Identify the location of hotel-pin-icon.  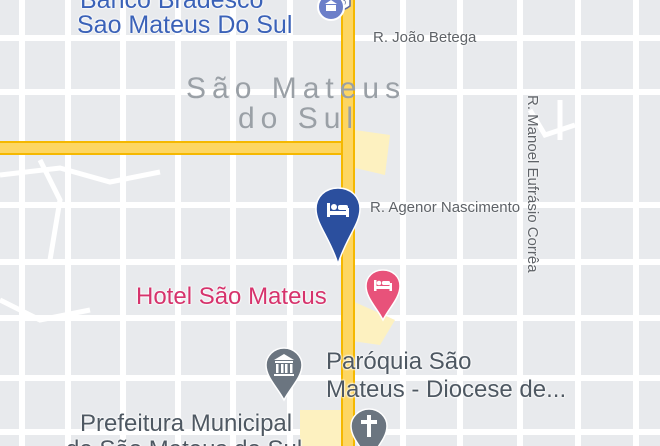
(338, 226).